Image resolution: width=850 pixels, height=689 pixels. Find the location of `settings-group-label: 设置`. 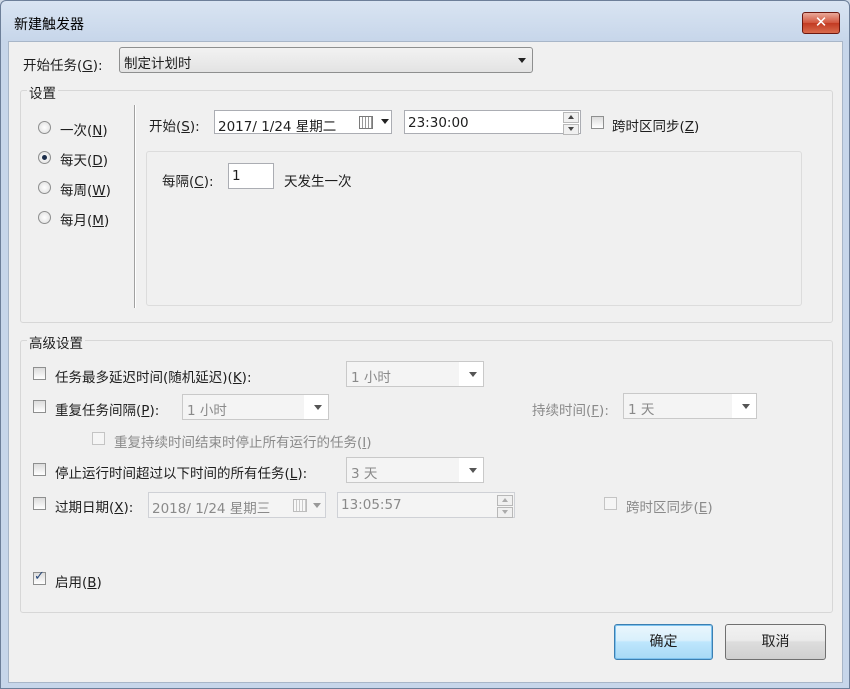

settings-group-label: 设置 is located at coordinates (42, 92).